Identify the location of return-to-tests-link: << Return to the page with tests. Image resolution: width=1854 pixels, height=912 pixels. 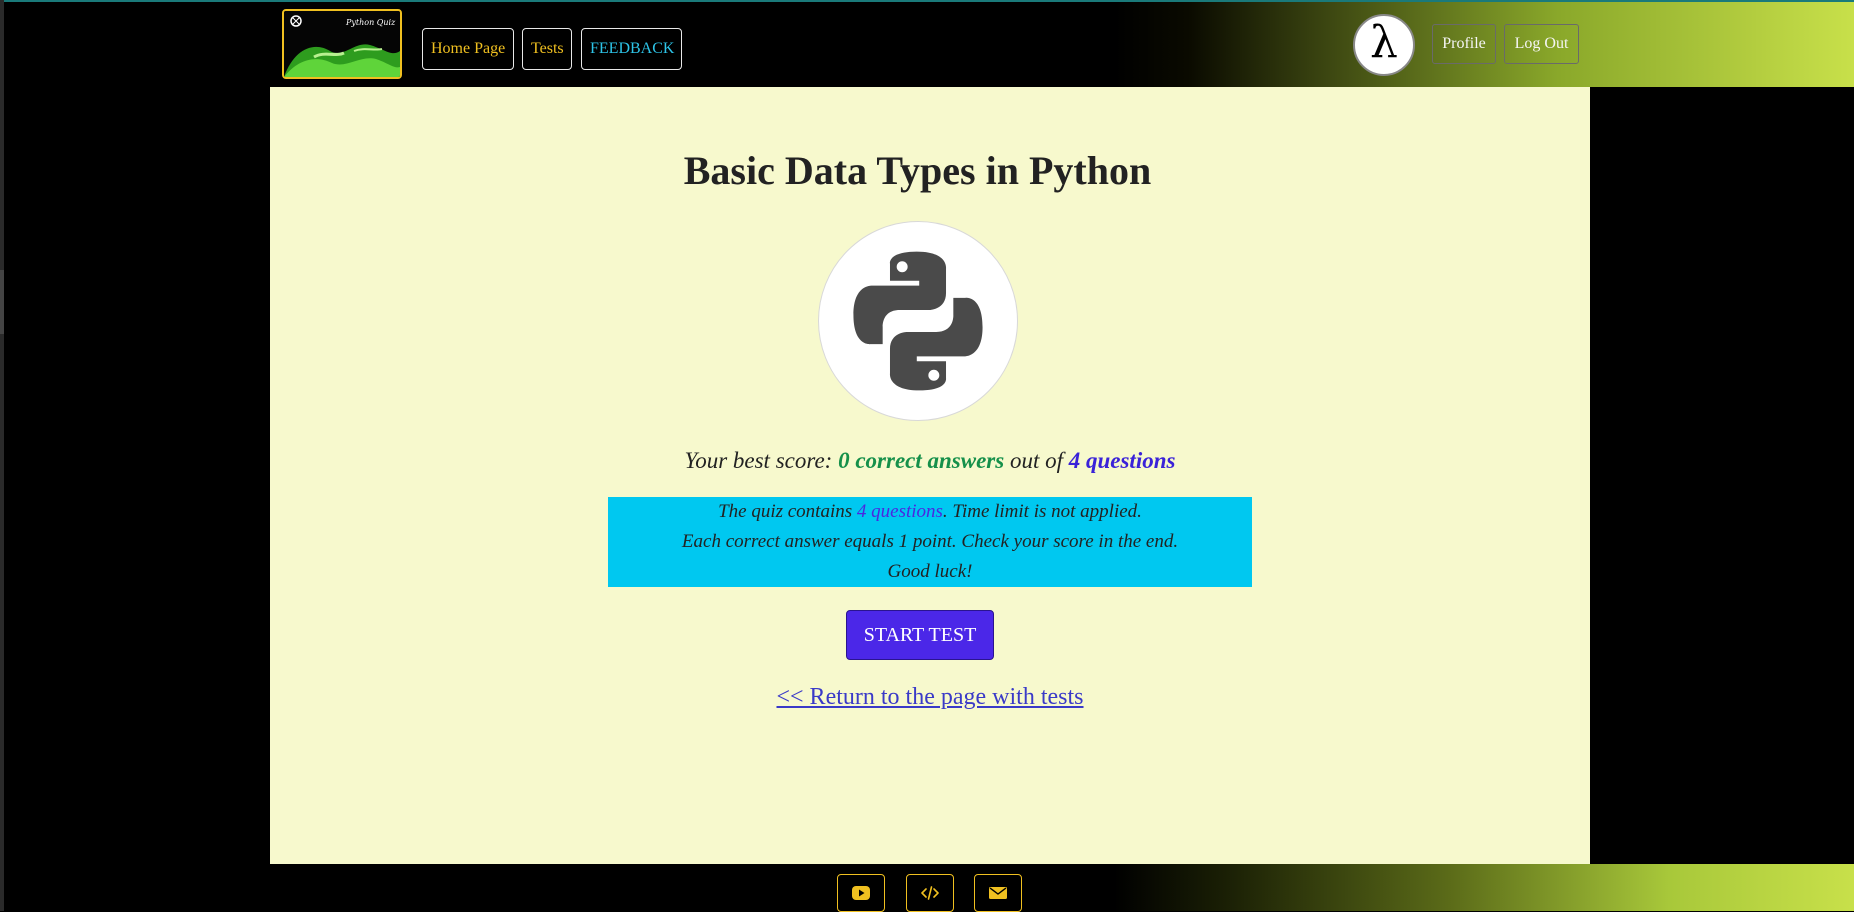
(930, 697).